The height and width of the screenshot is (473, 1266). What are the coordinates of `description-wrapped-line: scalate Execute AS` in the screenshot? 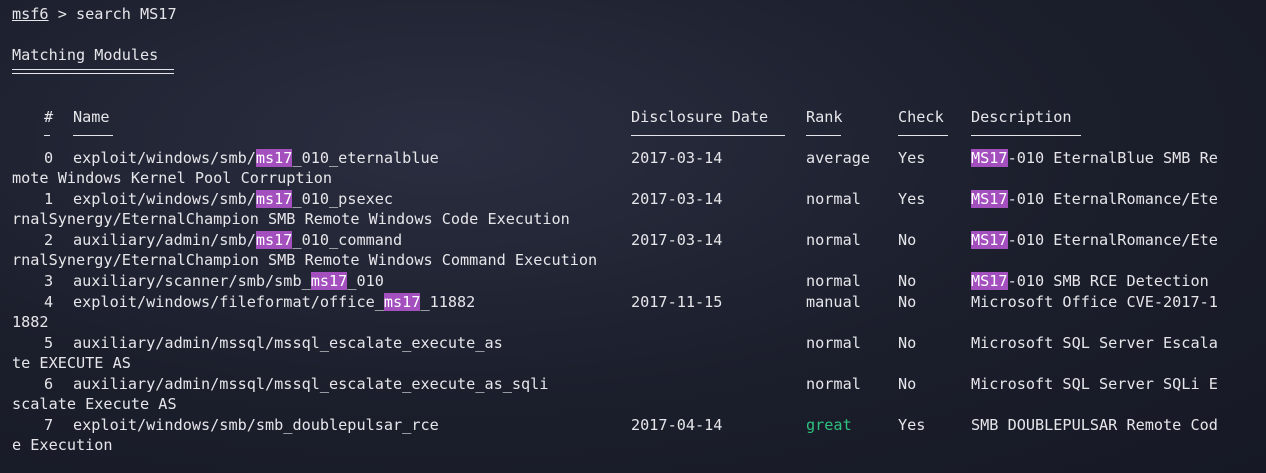 It's located at (94, 404).